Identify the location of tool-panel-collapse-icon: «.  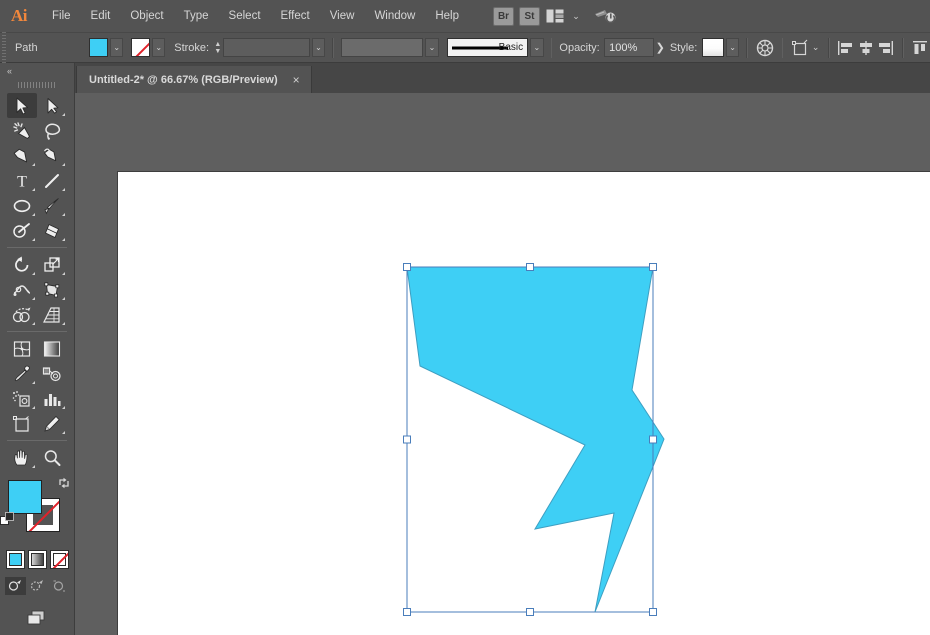
(37, 70).